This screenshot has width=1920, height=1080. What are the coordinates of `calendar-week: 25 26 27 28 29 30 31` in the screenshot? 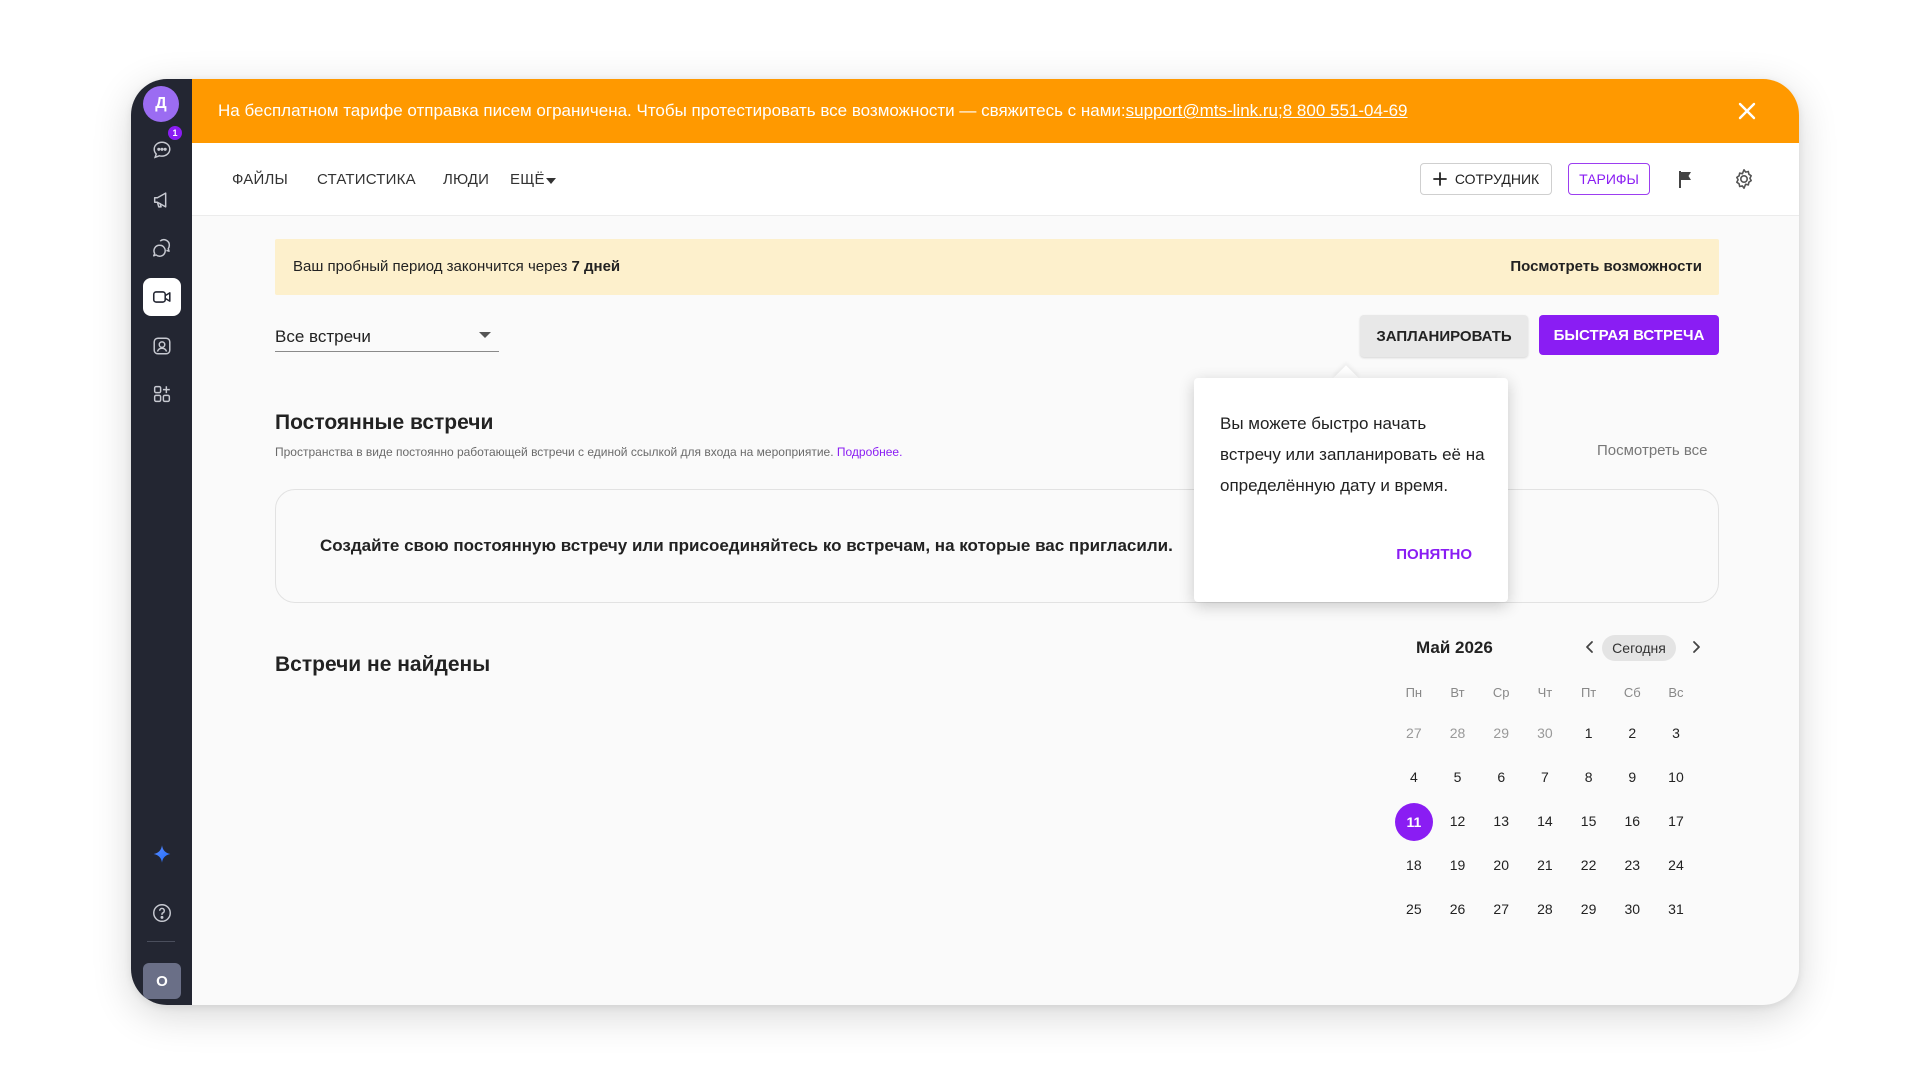 It's located at (1545, 909).